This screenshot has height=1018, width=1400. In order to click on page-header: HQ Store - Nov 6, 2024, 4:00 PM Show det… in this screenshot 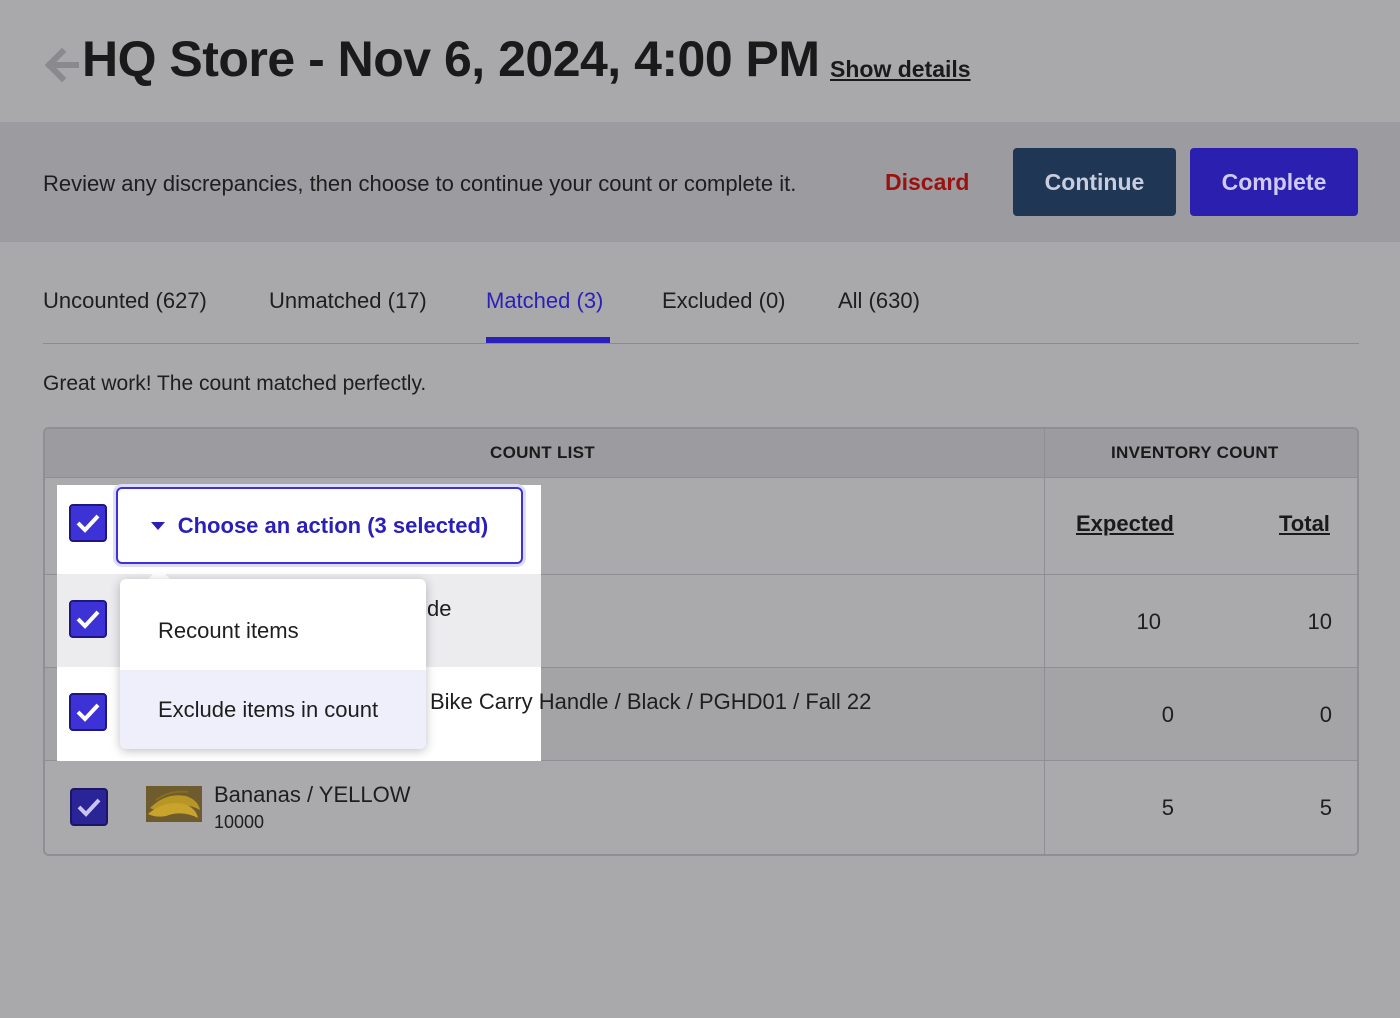, I will do `click(700, 61)`.